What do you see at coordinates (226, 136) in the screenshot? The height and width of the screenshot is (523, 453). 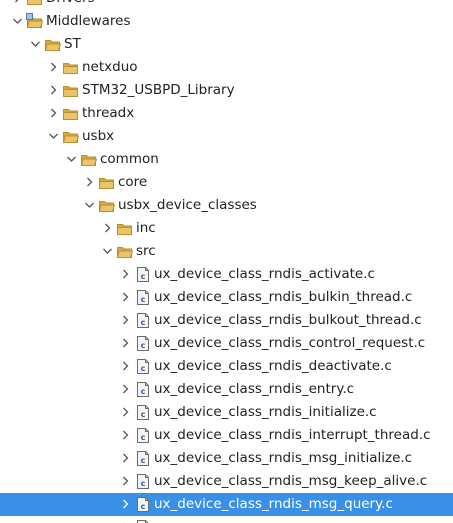 I see `tree-item-usbx: usbx` at bounding box center [226, 136].